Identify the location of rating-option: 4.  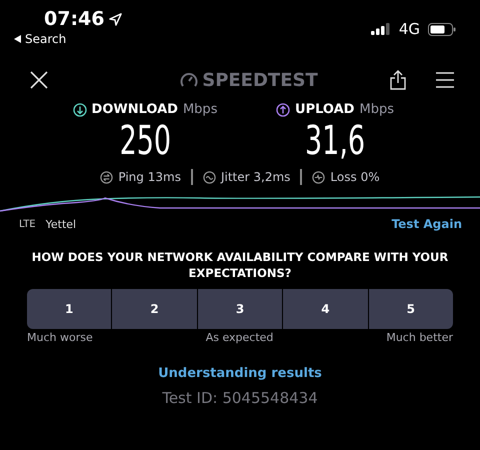
(325, 309).